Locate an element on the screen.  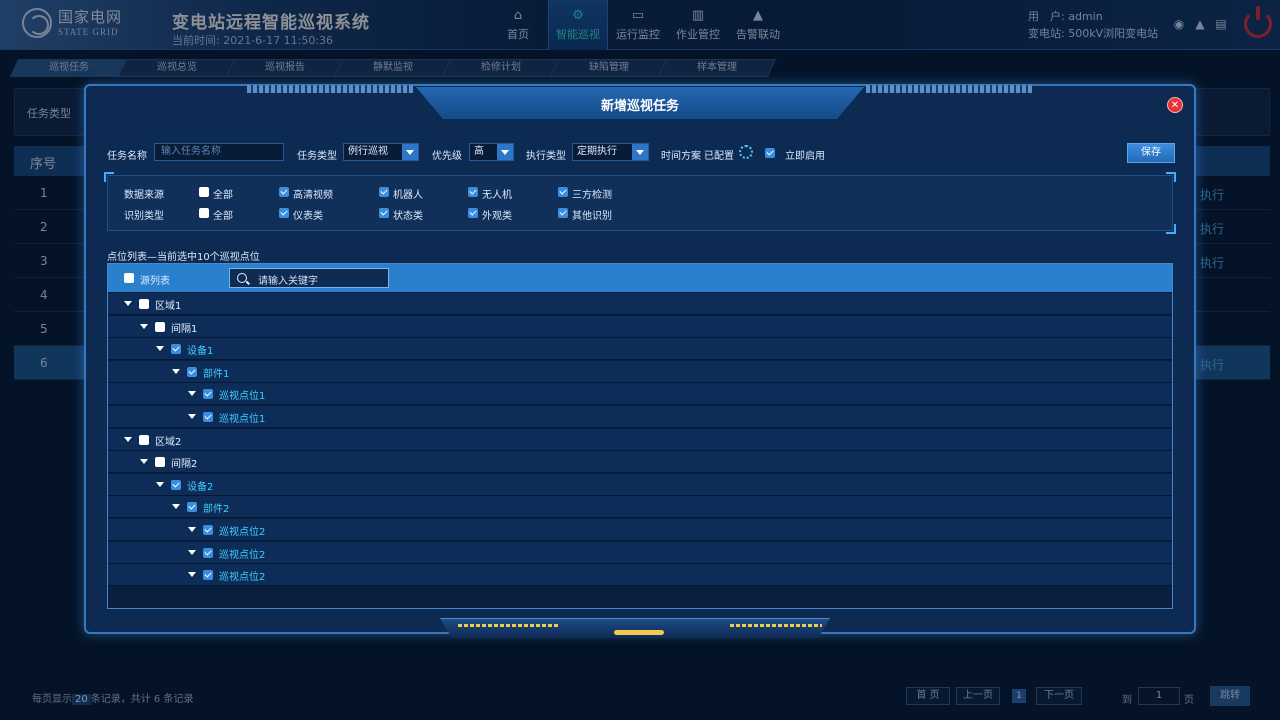
tree-node-label: 部件2 is located at coordinates (216, 510).